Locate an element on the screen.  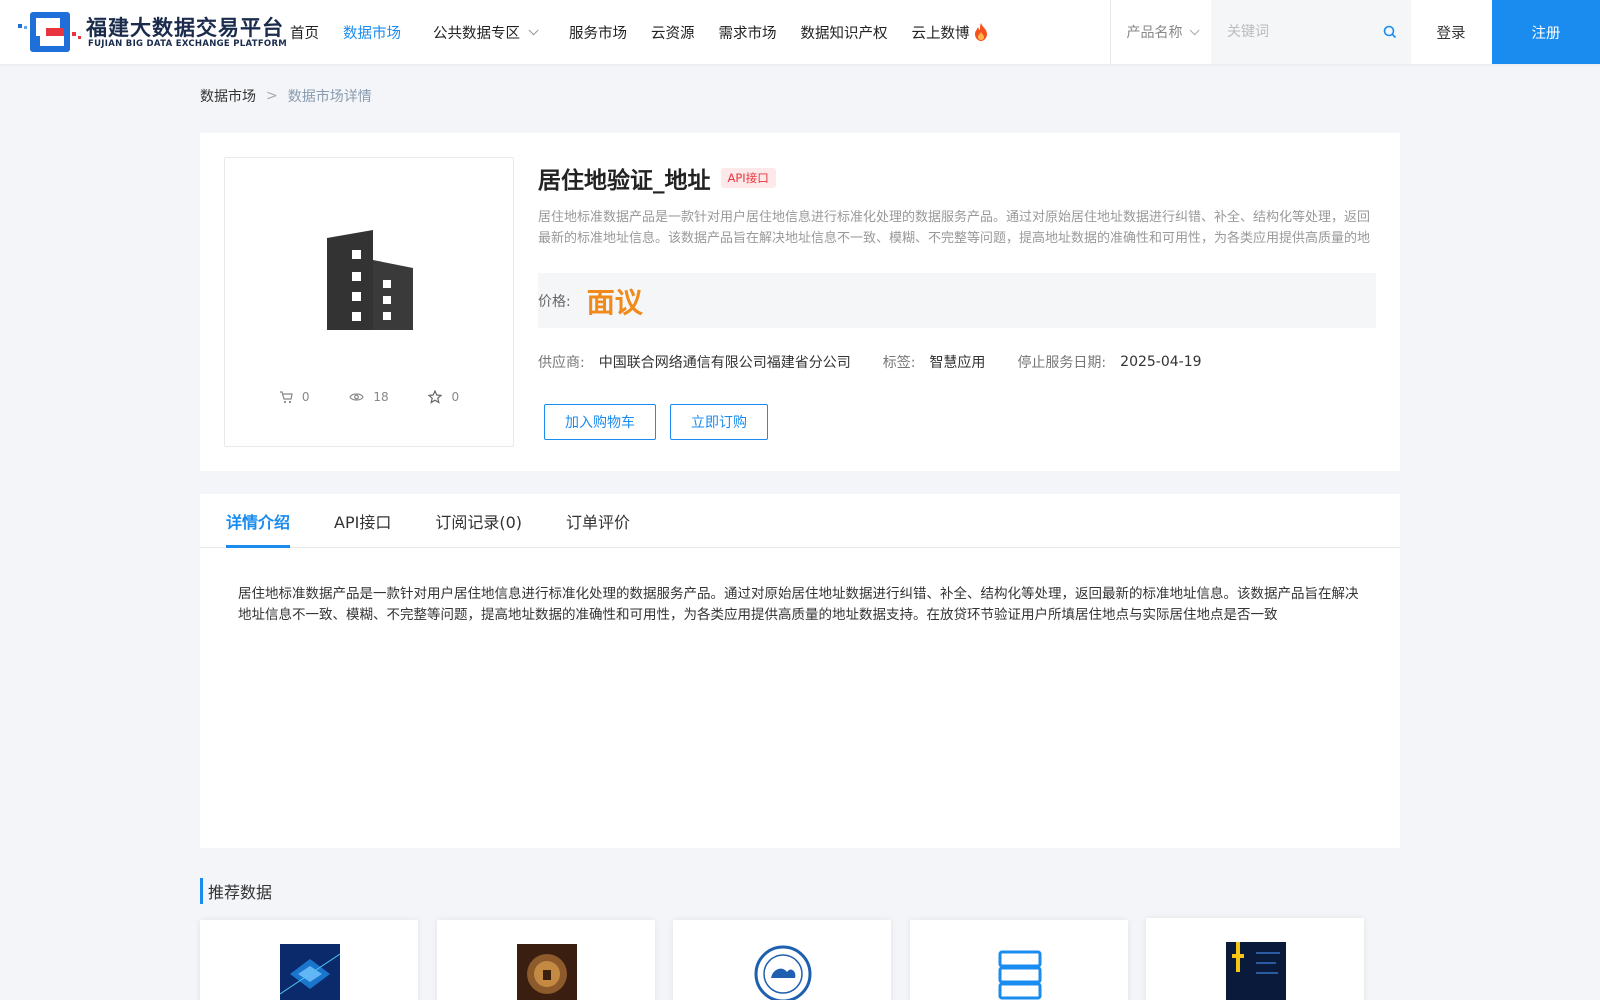
recommend-title: 推荐数据 is located at coordinates (236, 891).